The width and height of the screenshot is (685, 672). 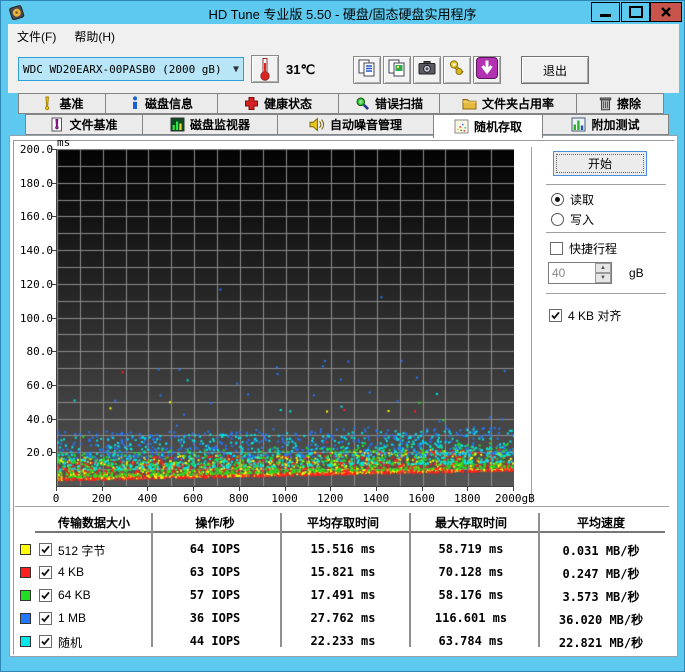 I want to click on chevron-down-icon: ▼, so click(x=235, y=69).